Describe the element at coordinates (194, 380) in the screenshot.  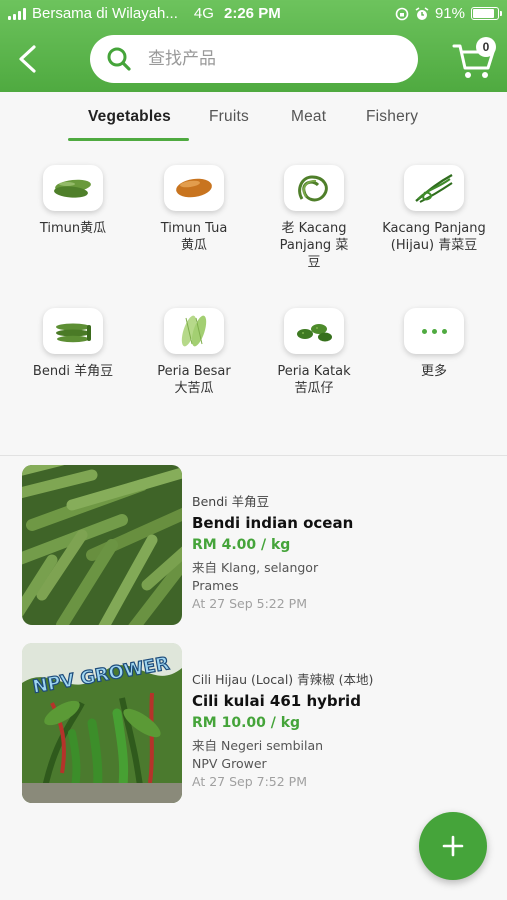
I see `category-label: Peria Besar 大苦瓜` at that location.